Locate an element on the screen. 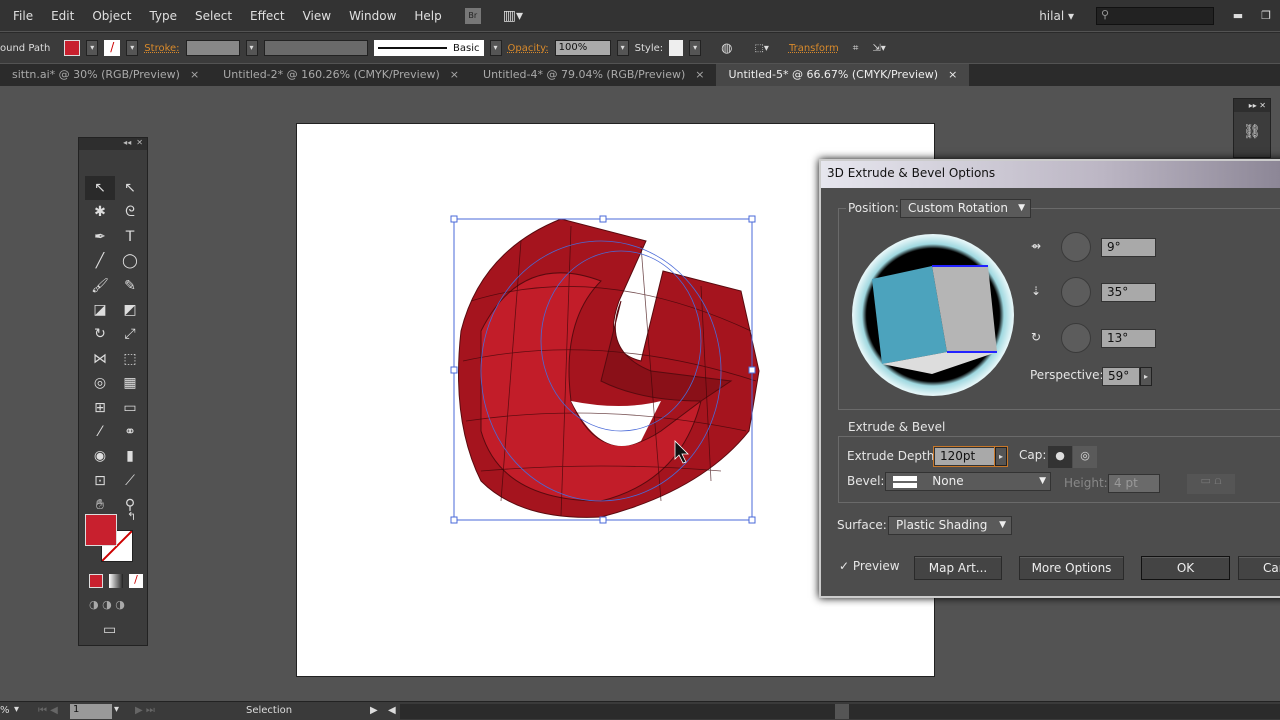  stroke-swatch: / is located at coordinates (112, 48).